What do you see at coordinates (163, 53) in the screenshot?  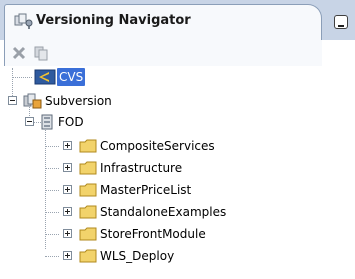 I see `navigator-toolbar` at bounding box center [163, 53].